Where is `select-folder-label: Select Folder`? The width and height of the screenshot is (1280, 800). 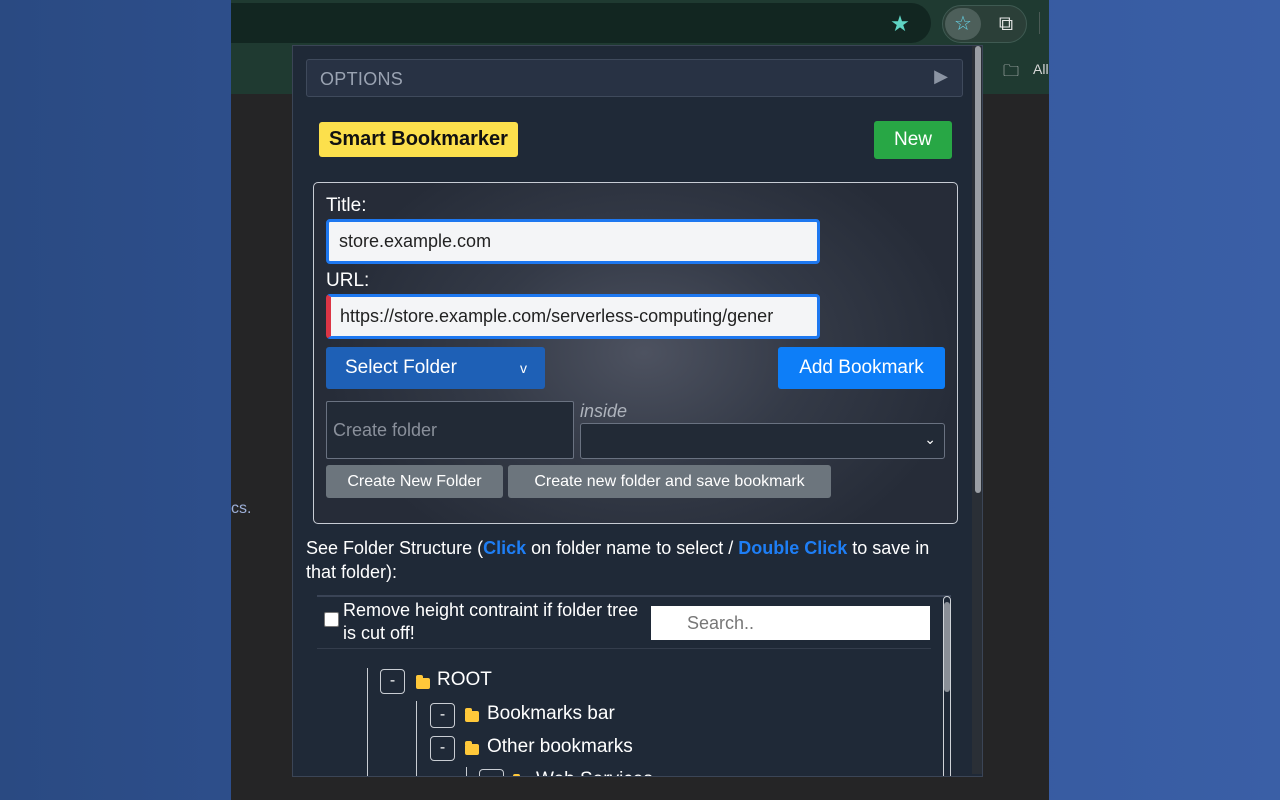 select-folder-label: Select Folder is located at coordinates (401, 367).